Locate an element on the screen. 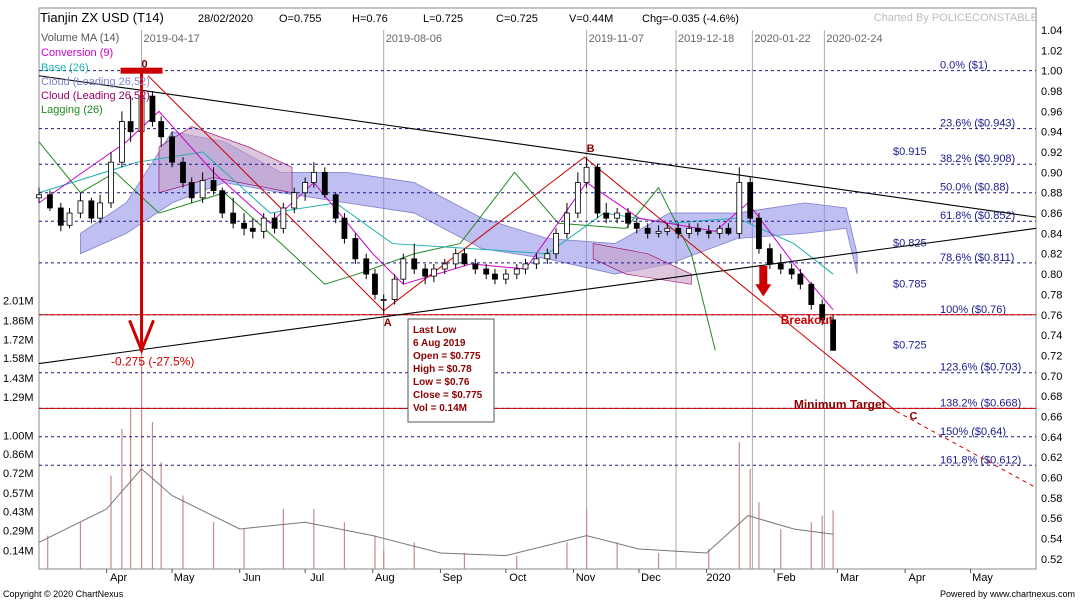 This screenshot has height=605, width=1080. price-tick-label: 0.76 is located at coordinates (1051, 316).